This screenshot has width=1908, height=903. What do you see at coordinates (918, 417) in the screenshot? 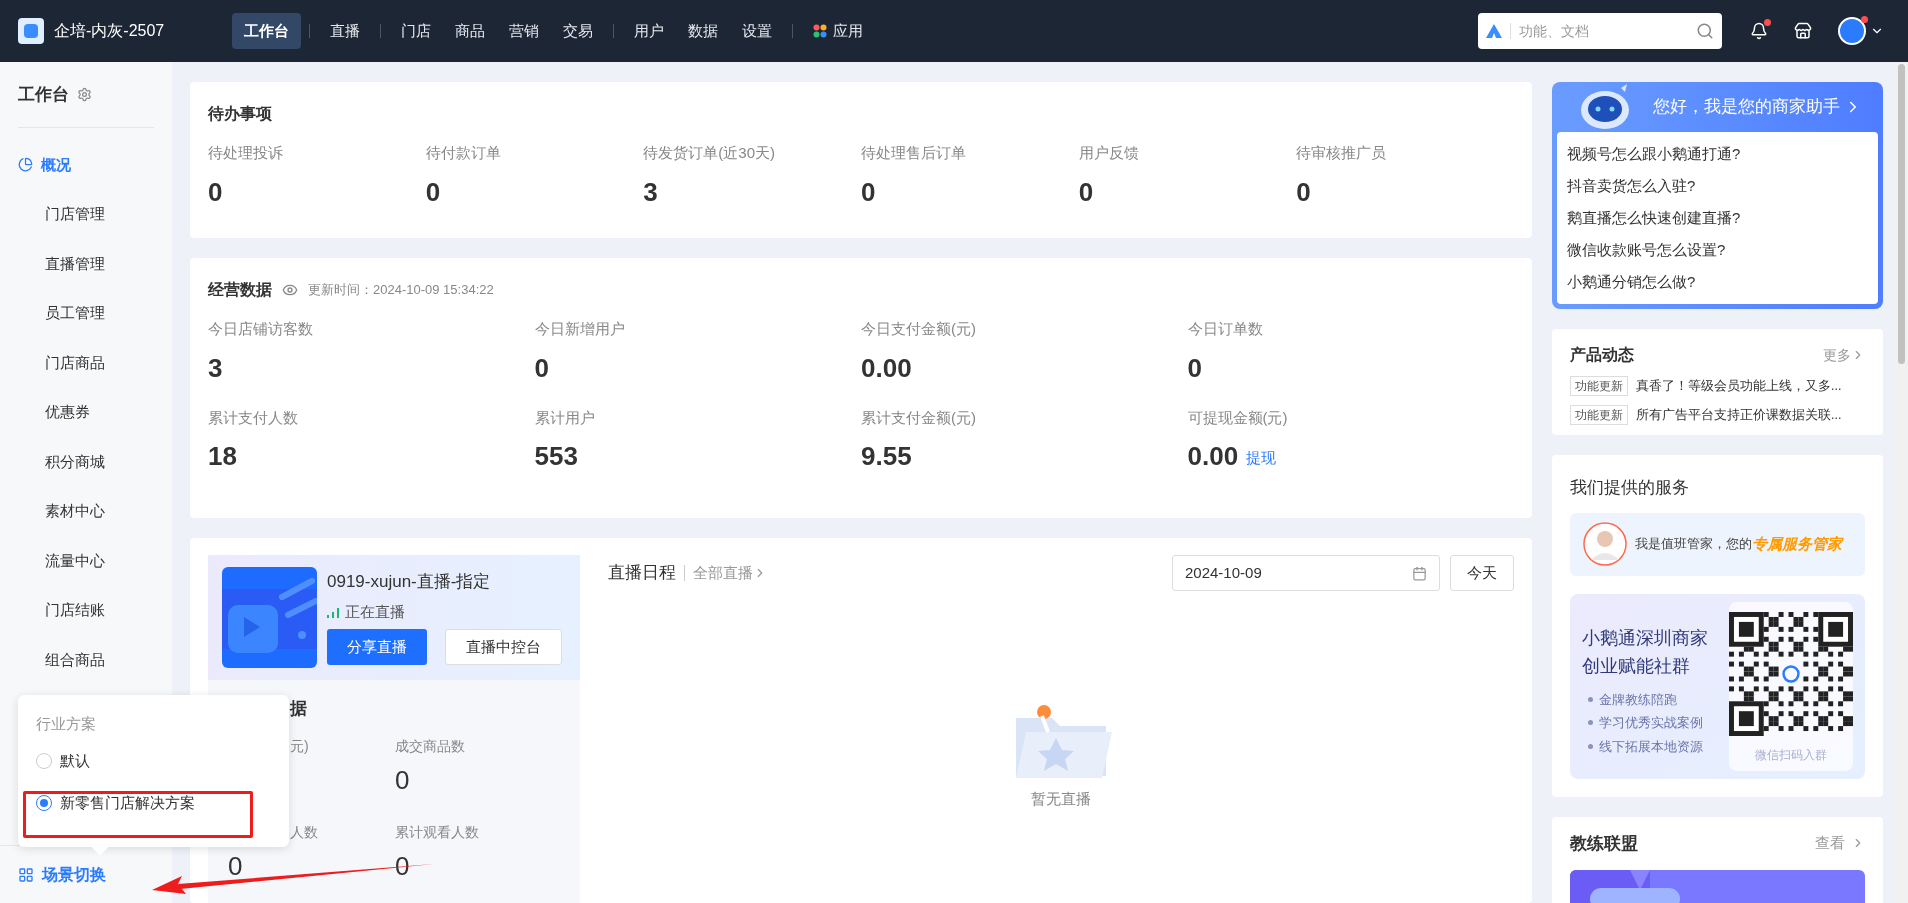
I see `metric-label: 累计支付金额(元)` at bounding box center [918, 417].